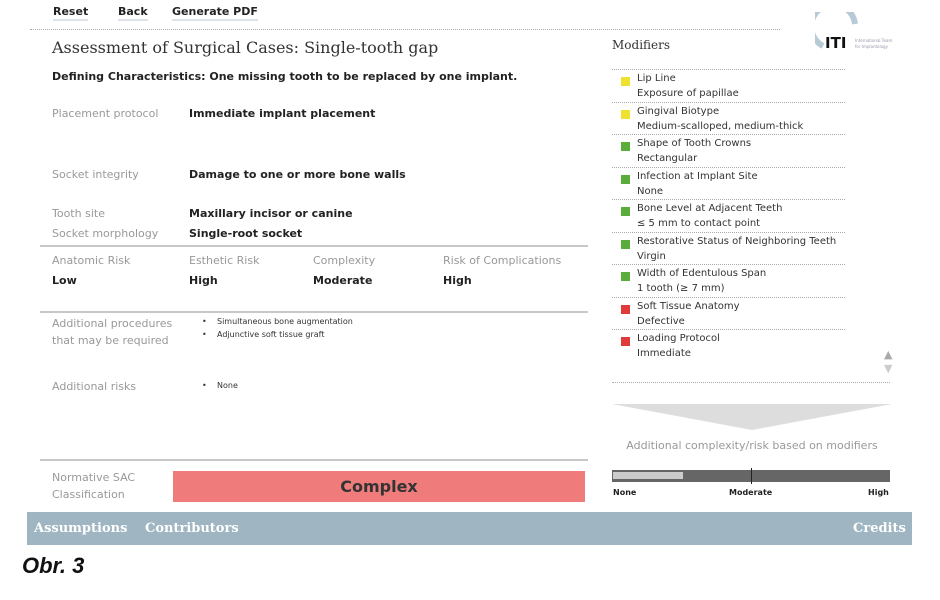 The image size is (940, 600). What do you see at coordinates (133, 13) in the screenshot?
I see `back-button: Back` at bounding box center [133, 13].